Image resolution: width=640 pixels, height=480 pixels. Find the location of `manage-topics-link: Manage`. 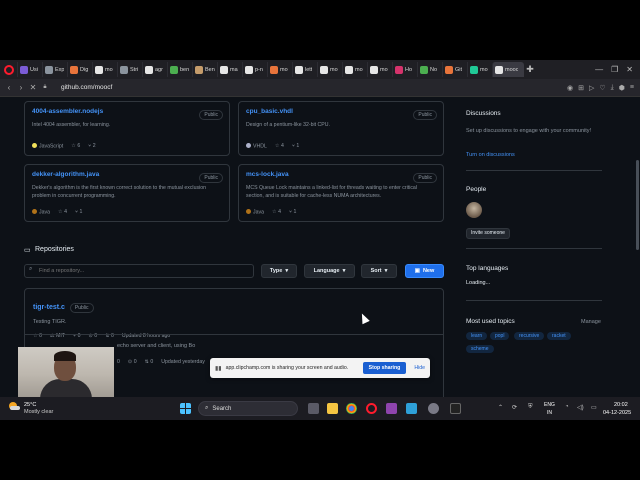

manage-topics-link: Manage is located at coordinates (591, 322).